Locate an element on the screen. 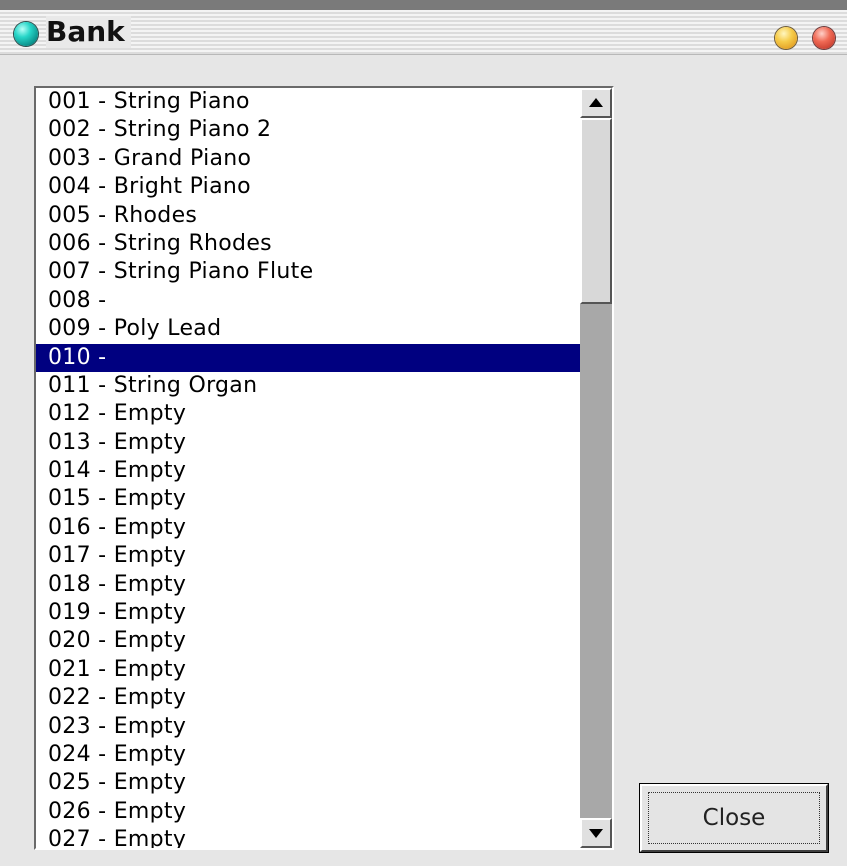 Image resolution: width=847 pixels, height=866 pixels. list-item: 003 - Grand Piano is located at coordinates (308, 159).